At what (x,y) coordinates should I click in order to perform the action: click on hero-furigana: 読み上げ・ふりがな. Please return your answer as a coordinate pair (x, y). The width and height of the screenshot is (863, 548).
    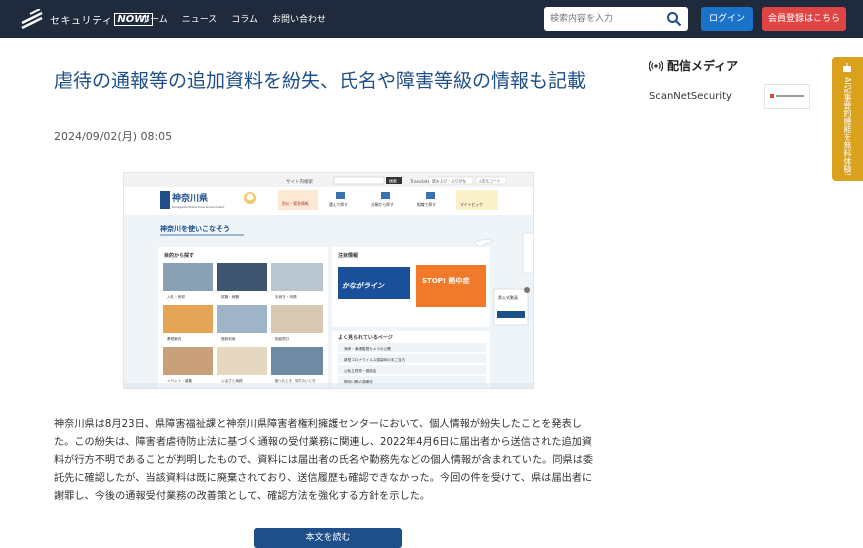
    Looking at the image, I should click on (449, 181).